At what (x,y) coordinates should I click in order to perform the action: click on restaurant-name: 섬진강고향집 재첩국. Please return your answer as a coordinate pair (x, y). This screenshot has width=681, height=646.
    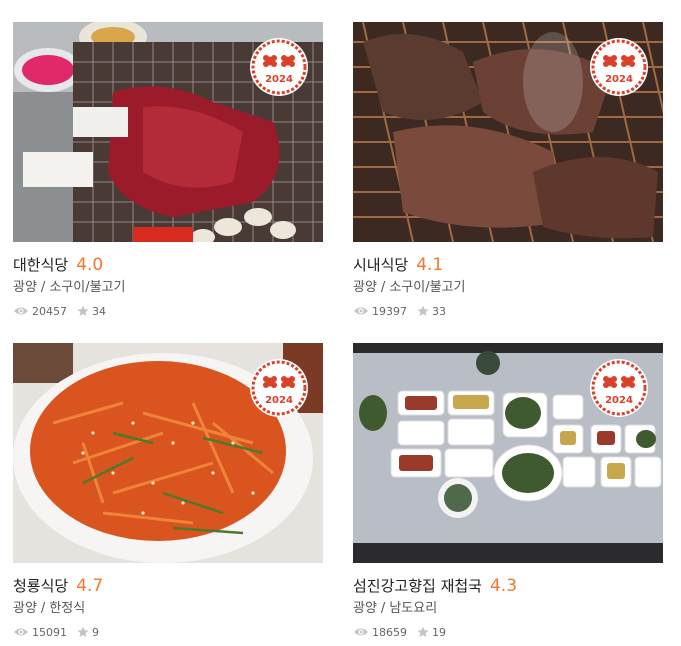
    Looking at the image, I should click on (417, 585).